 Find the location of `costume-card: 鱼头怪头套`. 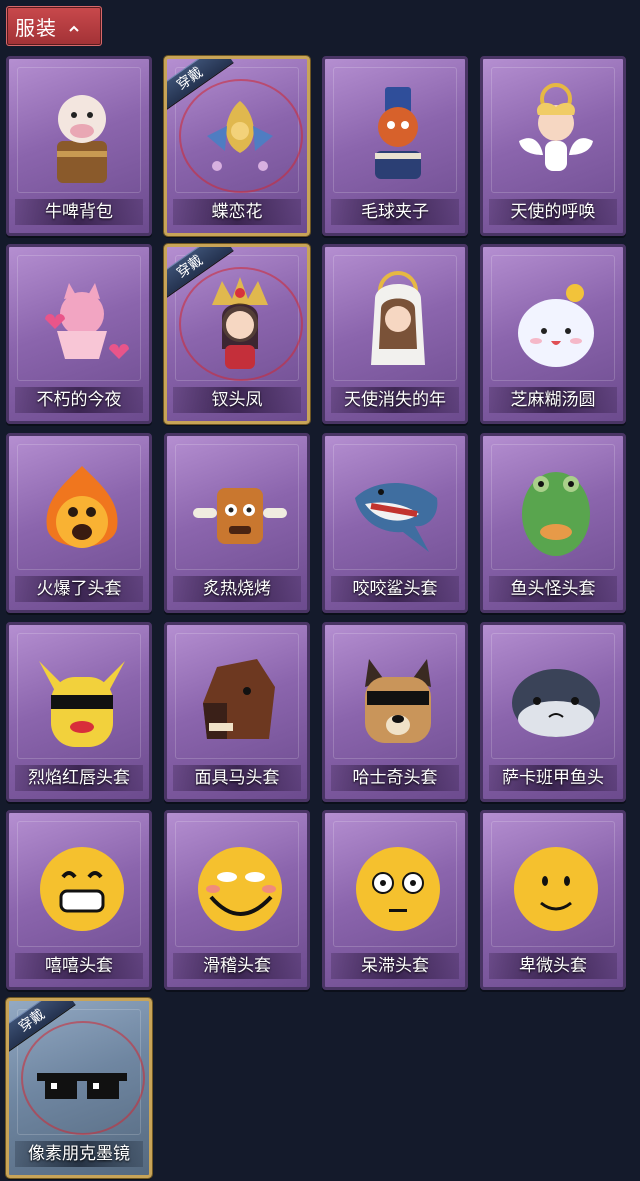

costume-card: 鱼头怪头套 is located at coordinates (553, 523).